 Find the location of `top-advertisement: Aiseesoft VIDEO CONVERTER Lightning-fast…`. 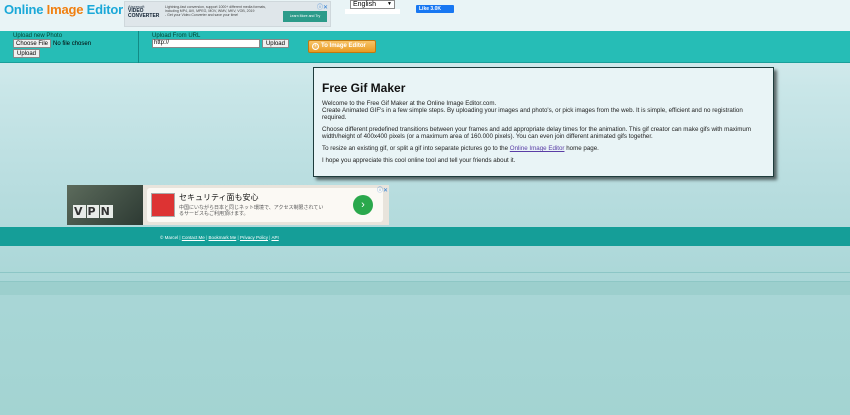

top-advertisement: Aiseesoft VIDEO CONVERTER Lightning-fast… is located at coordinates (227, 14).